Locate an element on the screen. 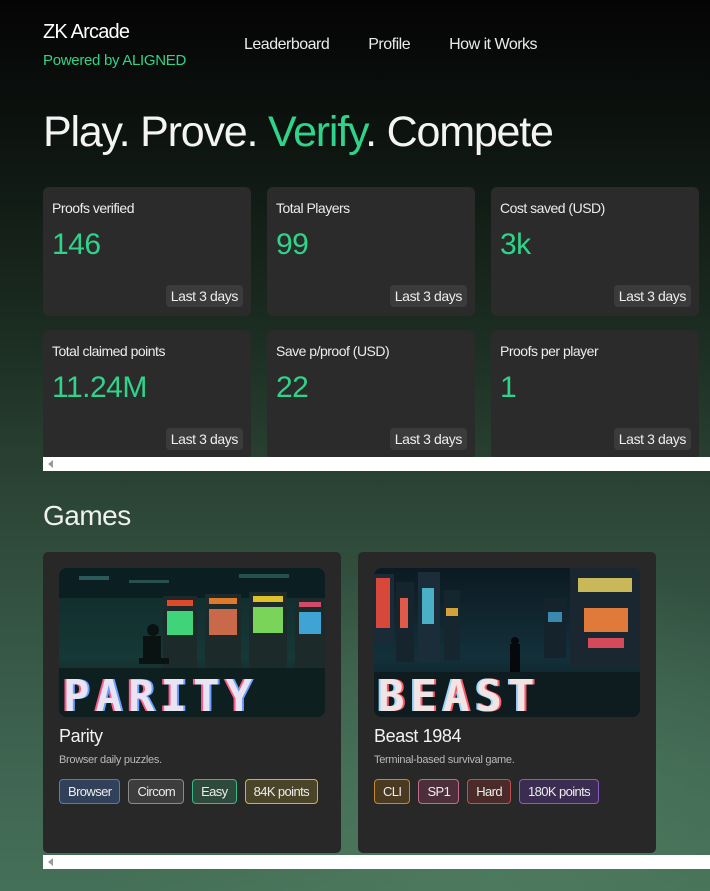 This screenshot has width=710, height=891. stat-value: 3k is located at coordinates (515, 244).